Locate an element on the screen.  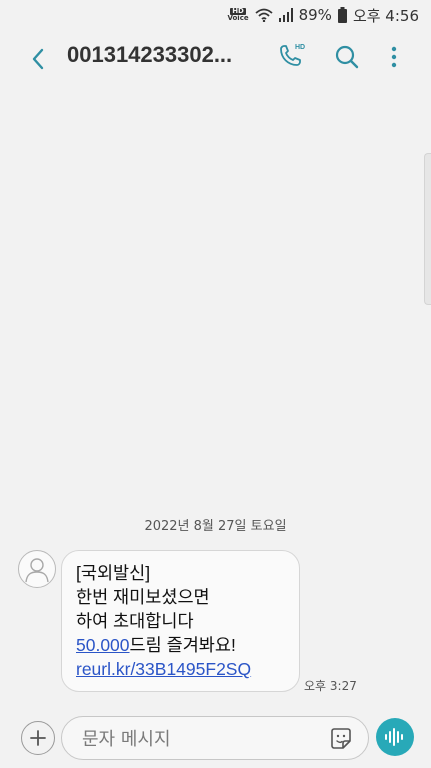
clock: 오후 4:56 is located at coordinates (385, 15).